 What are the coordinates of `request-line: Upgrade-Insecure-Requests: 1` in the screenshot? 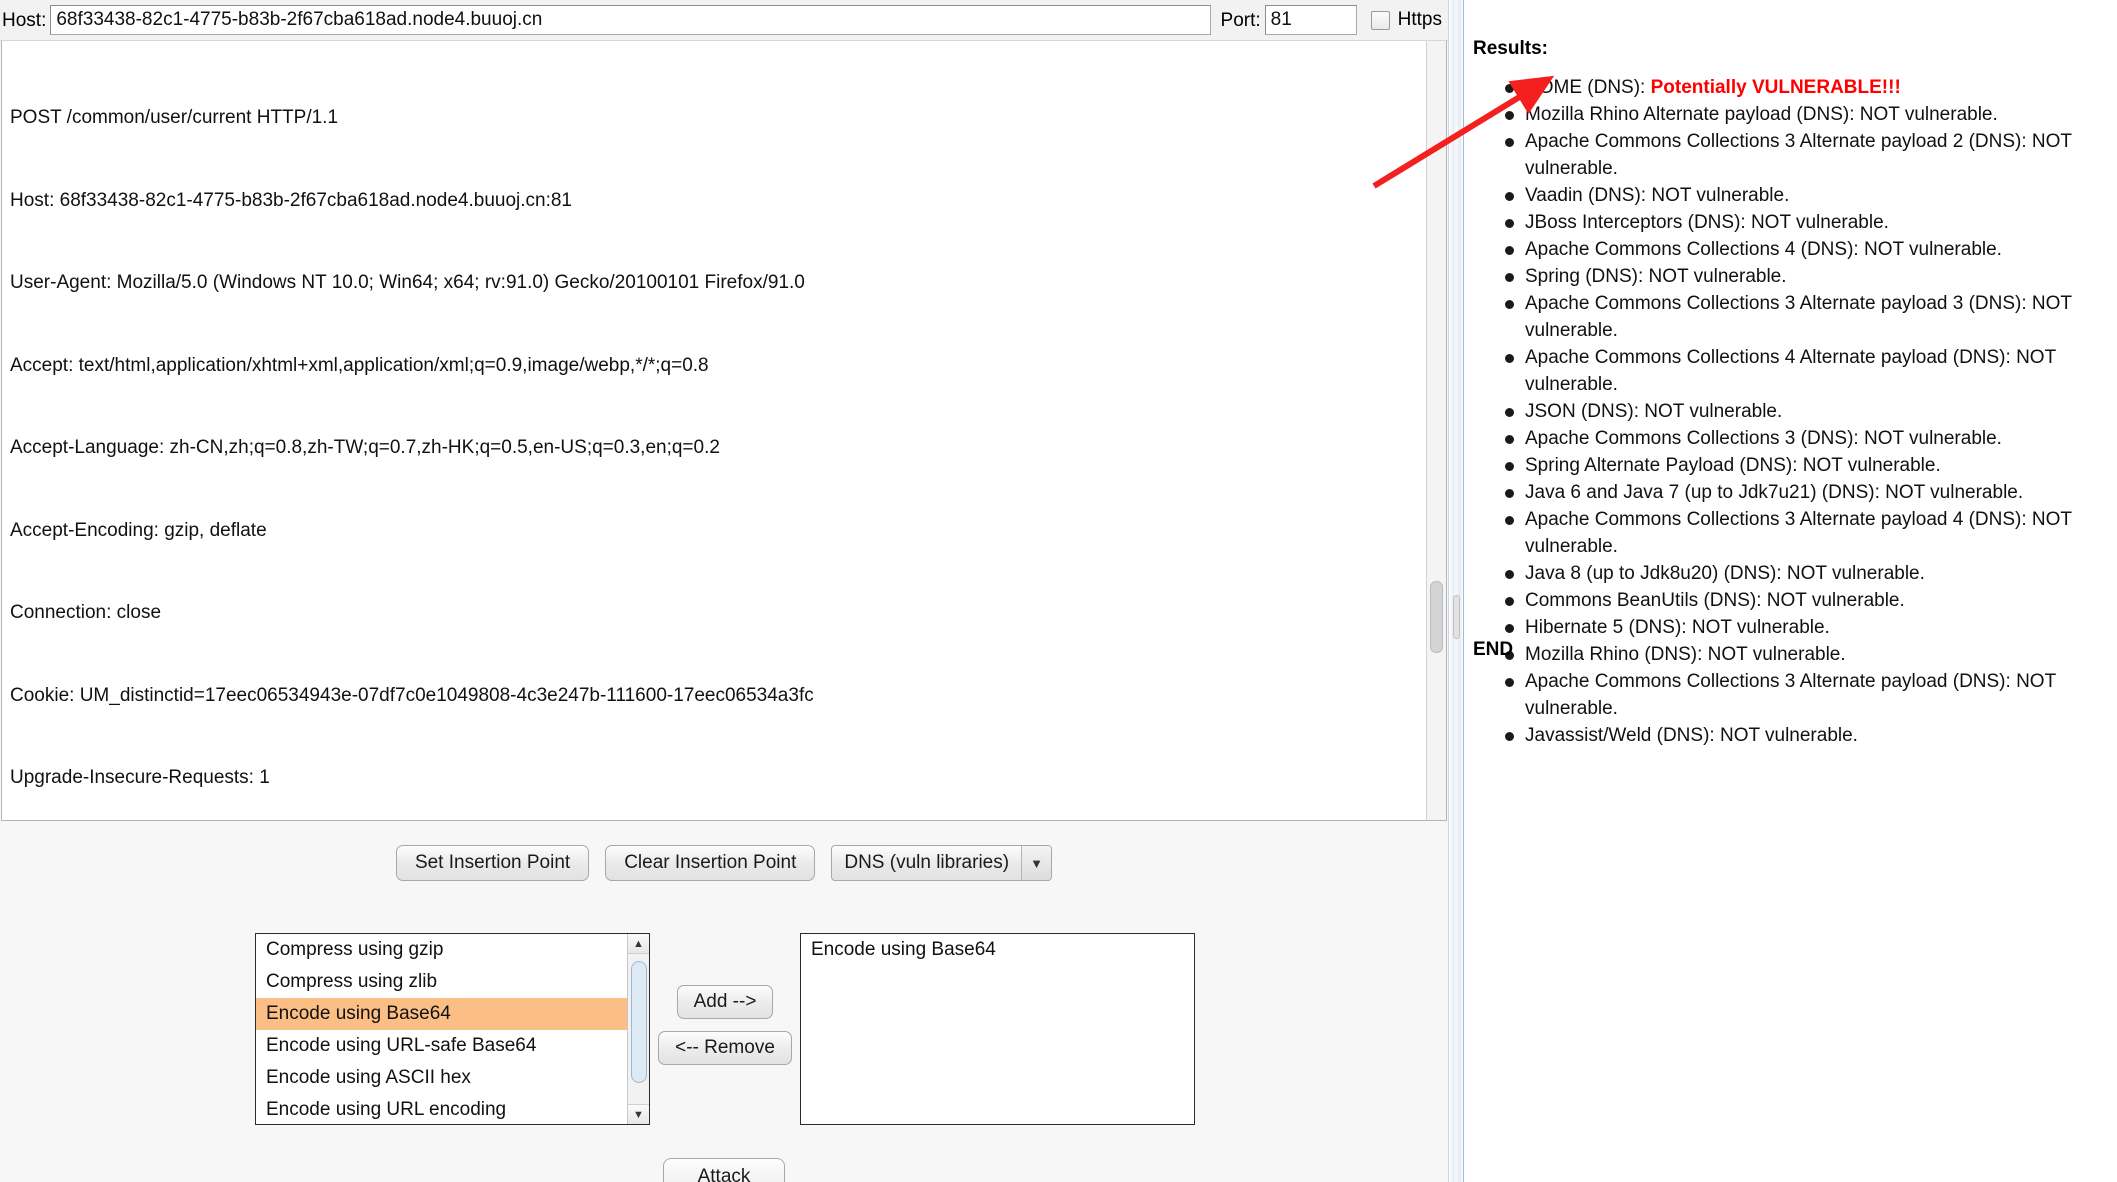 It's located at (140, 777).